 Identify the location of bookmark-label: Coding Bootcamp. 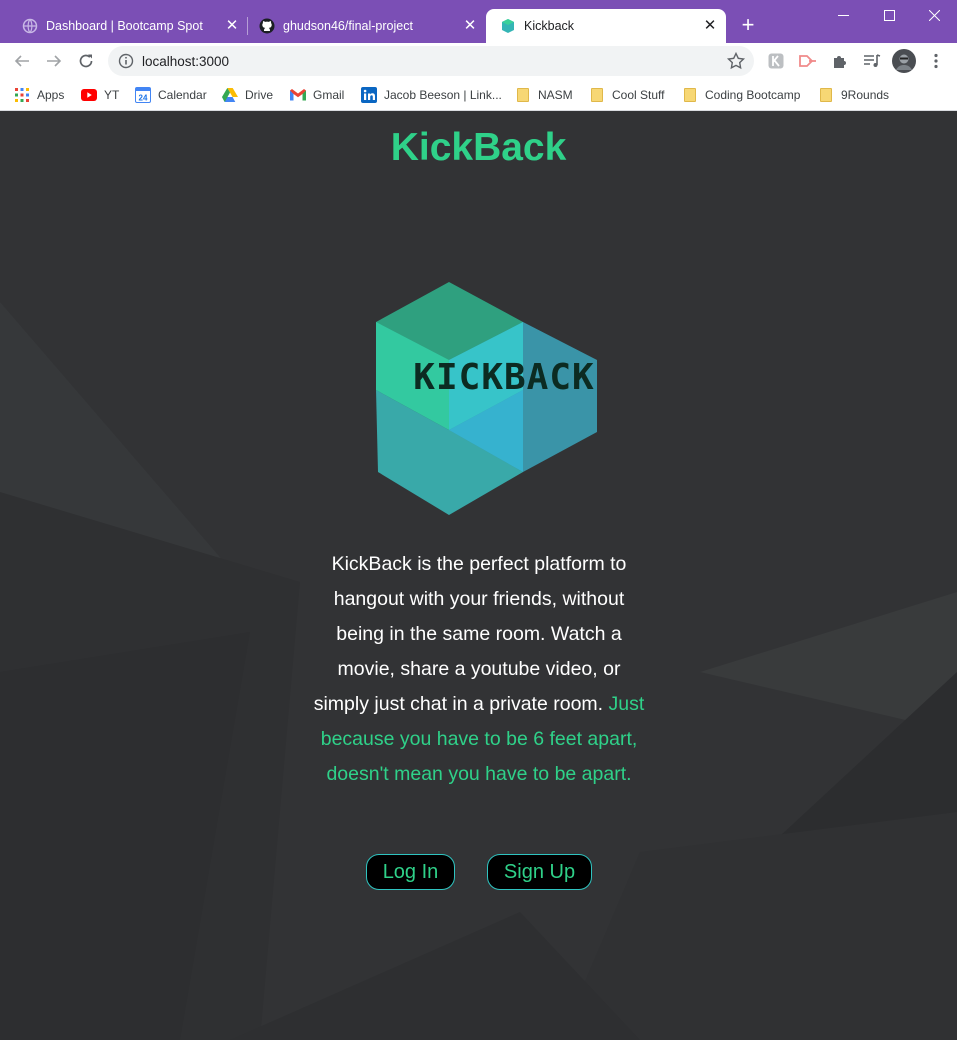
(753, 95).